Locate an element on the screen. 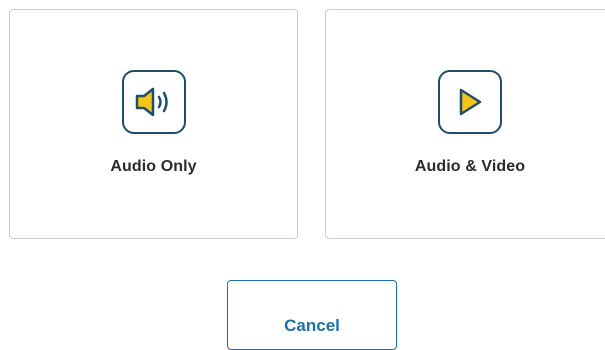 The image size is (605, 350). cancel-button: Cancel is located at coordinates (312, 315).